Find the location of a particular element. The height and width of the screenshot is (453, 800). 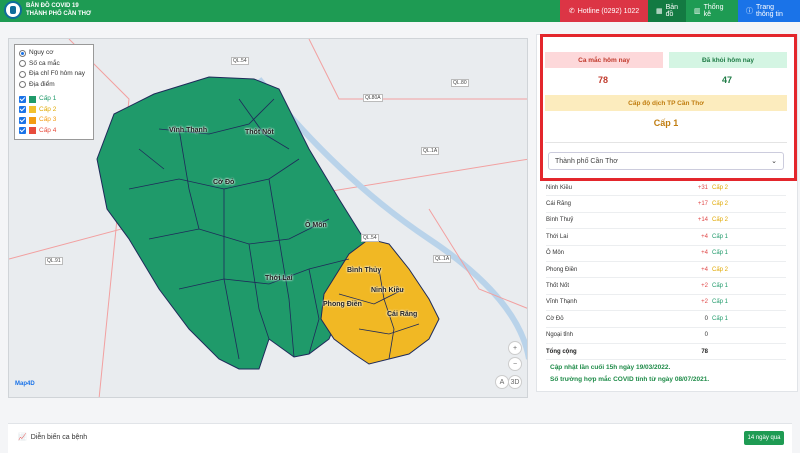

total-label: Tổng cộng is located at coordinates (561, 351).